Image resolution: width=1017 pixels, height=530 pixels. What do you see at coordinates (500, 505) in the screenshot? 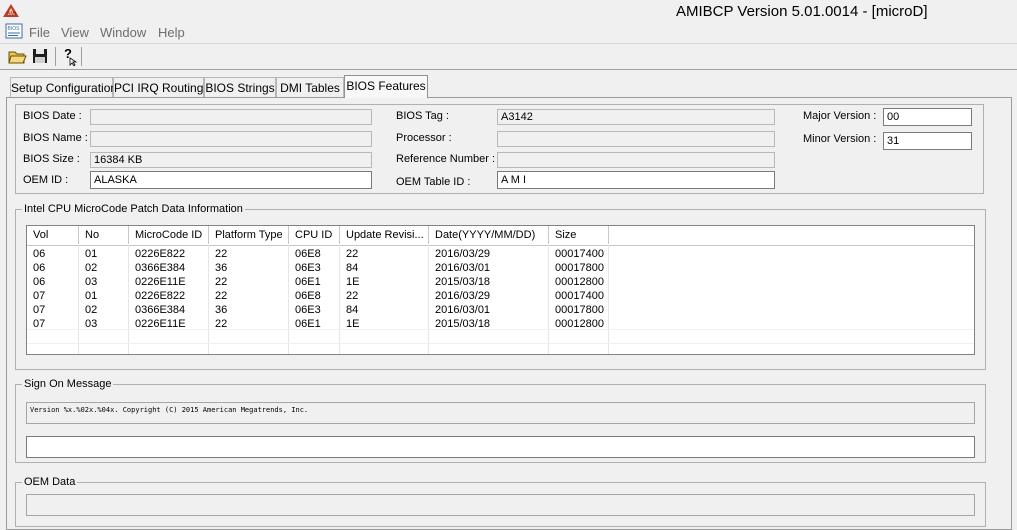
I see `oem-data-field` at bounding box center [500, 505].